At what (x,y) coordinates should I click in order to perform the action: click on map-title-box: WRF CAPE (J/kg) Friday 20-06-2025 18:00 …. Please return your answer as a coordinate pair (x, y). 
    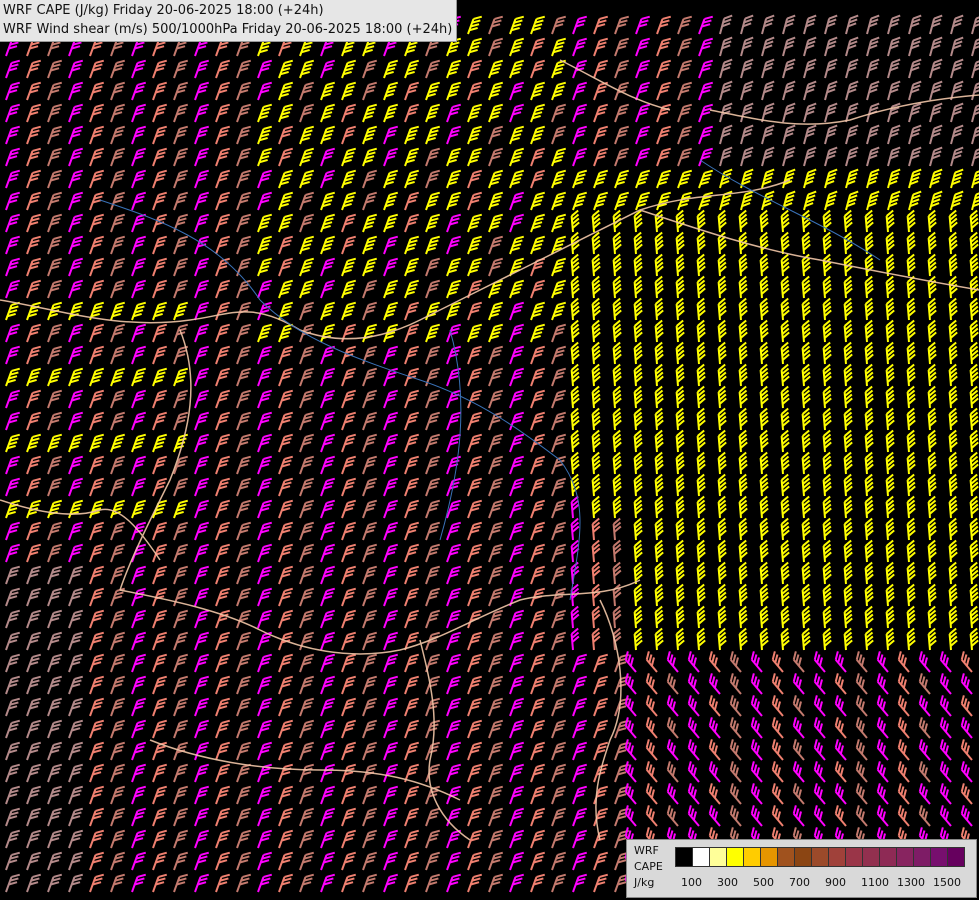
    Looking at the image, I should click on (229, 21).